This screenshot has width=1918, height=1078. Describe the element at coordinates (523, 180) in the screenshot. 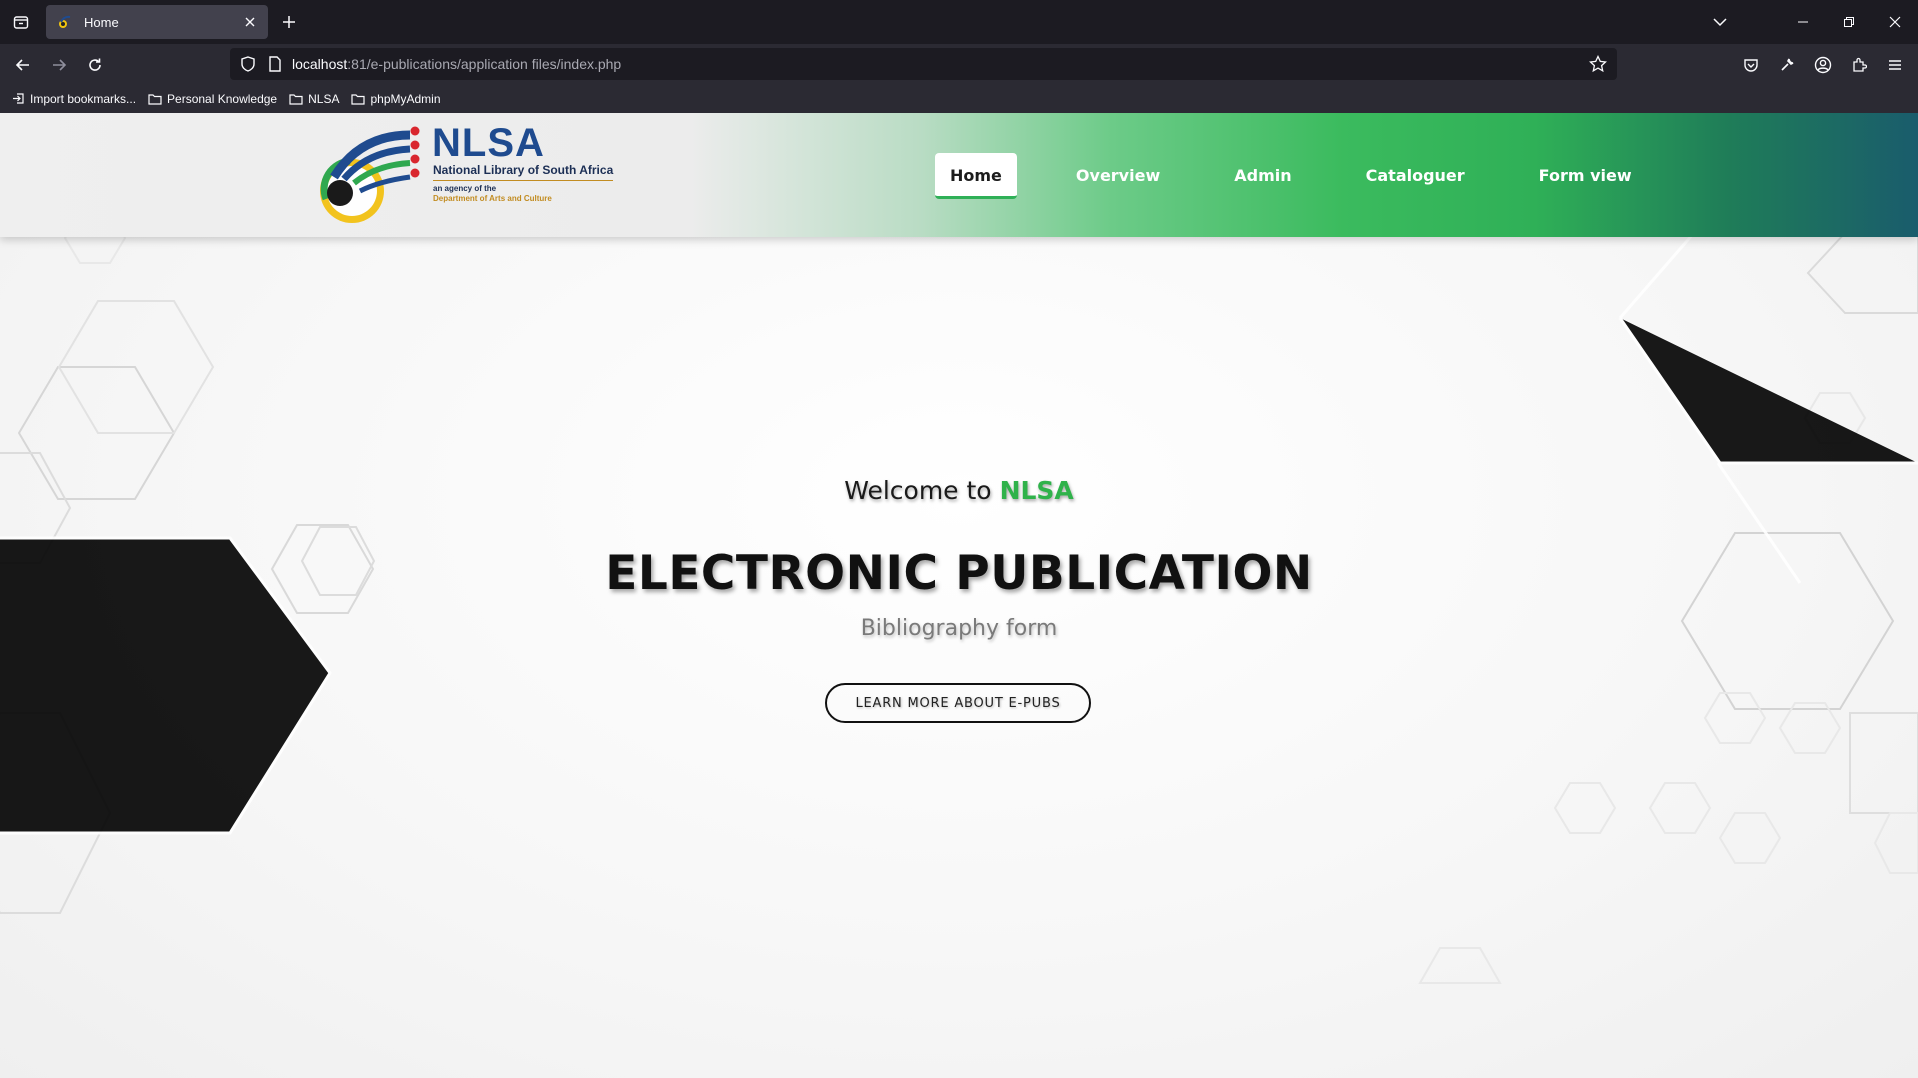

I see `logo-divider` at that location.